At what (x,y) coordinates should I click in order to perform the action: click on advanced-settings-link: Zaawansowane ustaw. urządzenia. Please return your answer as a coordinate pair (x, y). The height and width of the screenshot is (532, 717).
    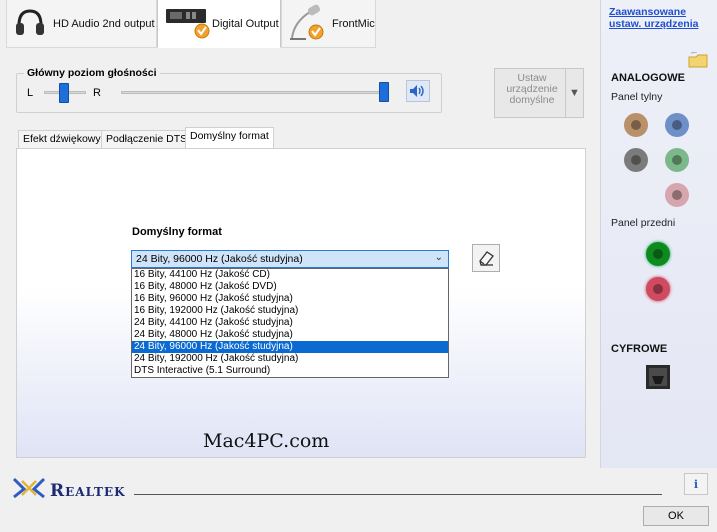
    Looking at the image, I should click on (659, 18).